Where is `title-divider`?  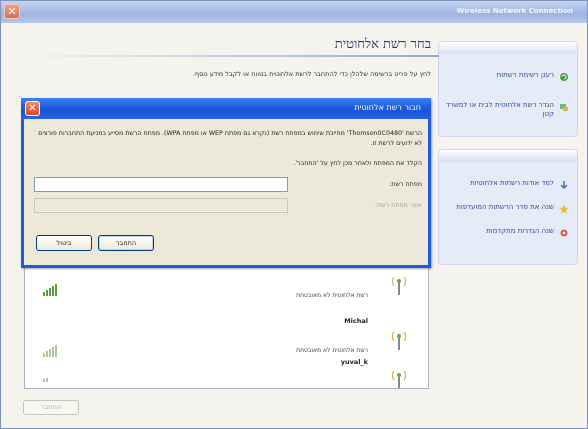 title-divider is located at coordinates (232, 56).